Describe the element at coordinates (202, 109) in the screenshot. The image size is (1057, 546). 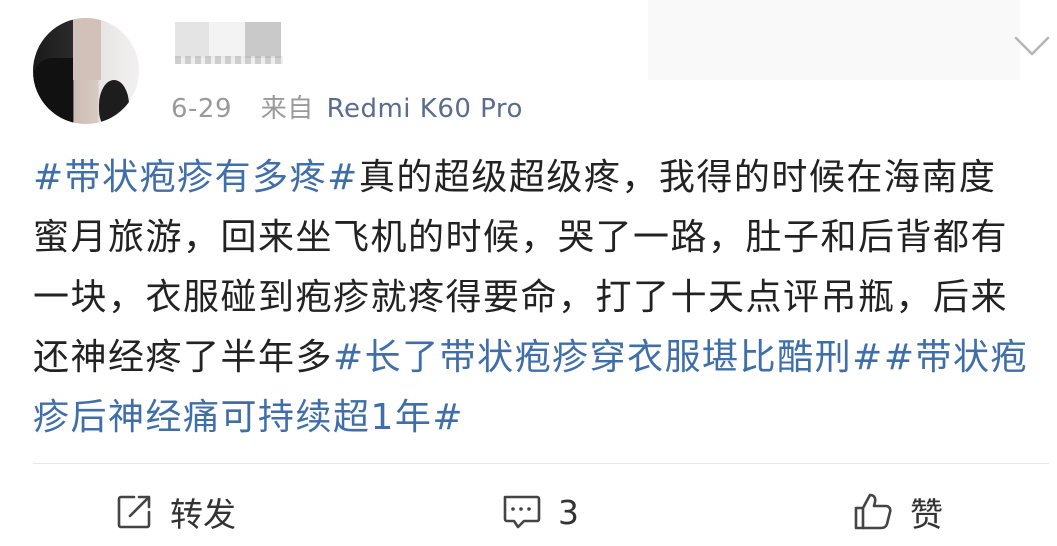
I see `post-date: 6-29` at that location.